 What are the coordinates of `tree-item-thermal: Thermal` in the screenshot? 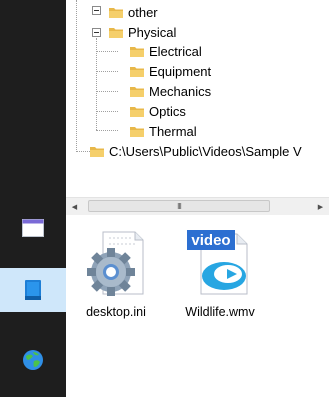 It's located at (163, 131).